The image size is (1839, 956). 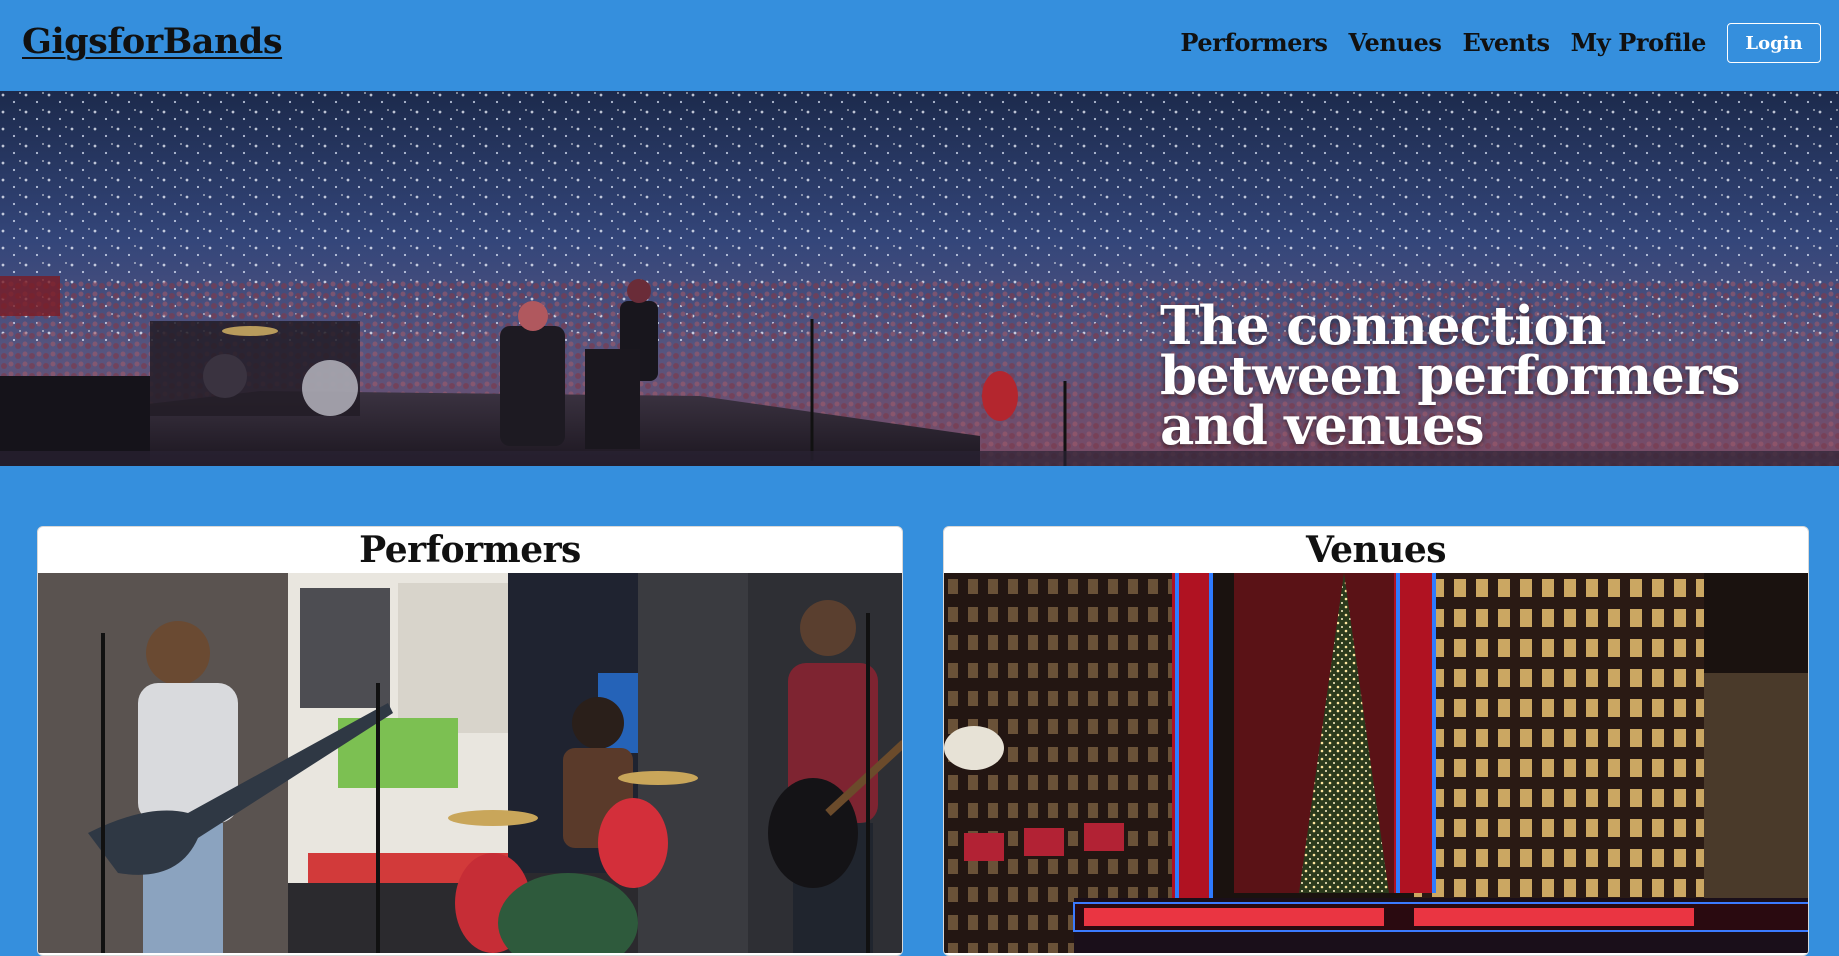 I want to click on nav-link-venues: Venues, so click(x=1394, y=43).